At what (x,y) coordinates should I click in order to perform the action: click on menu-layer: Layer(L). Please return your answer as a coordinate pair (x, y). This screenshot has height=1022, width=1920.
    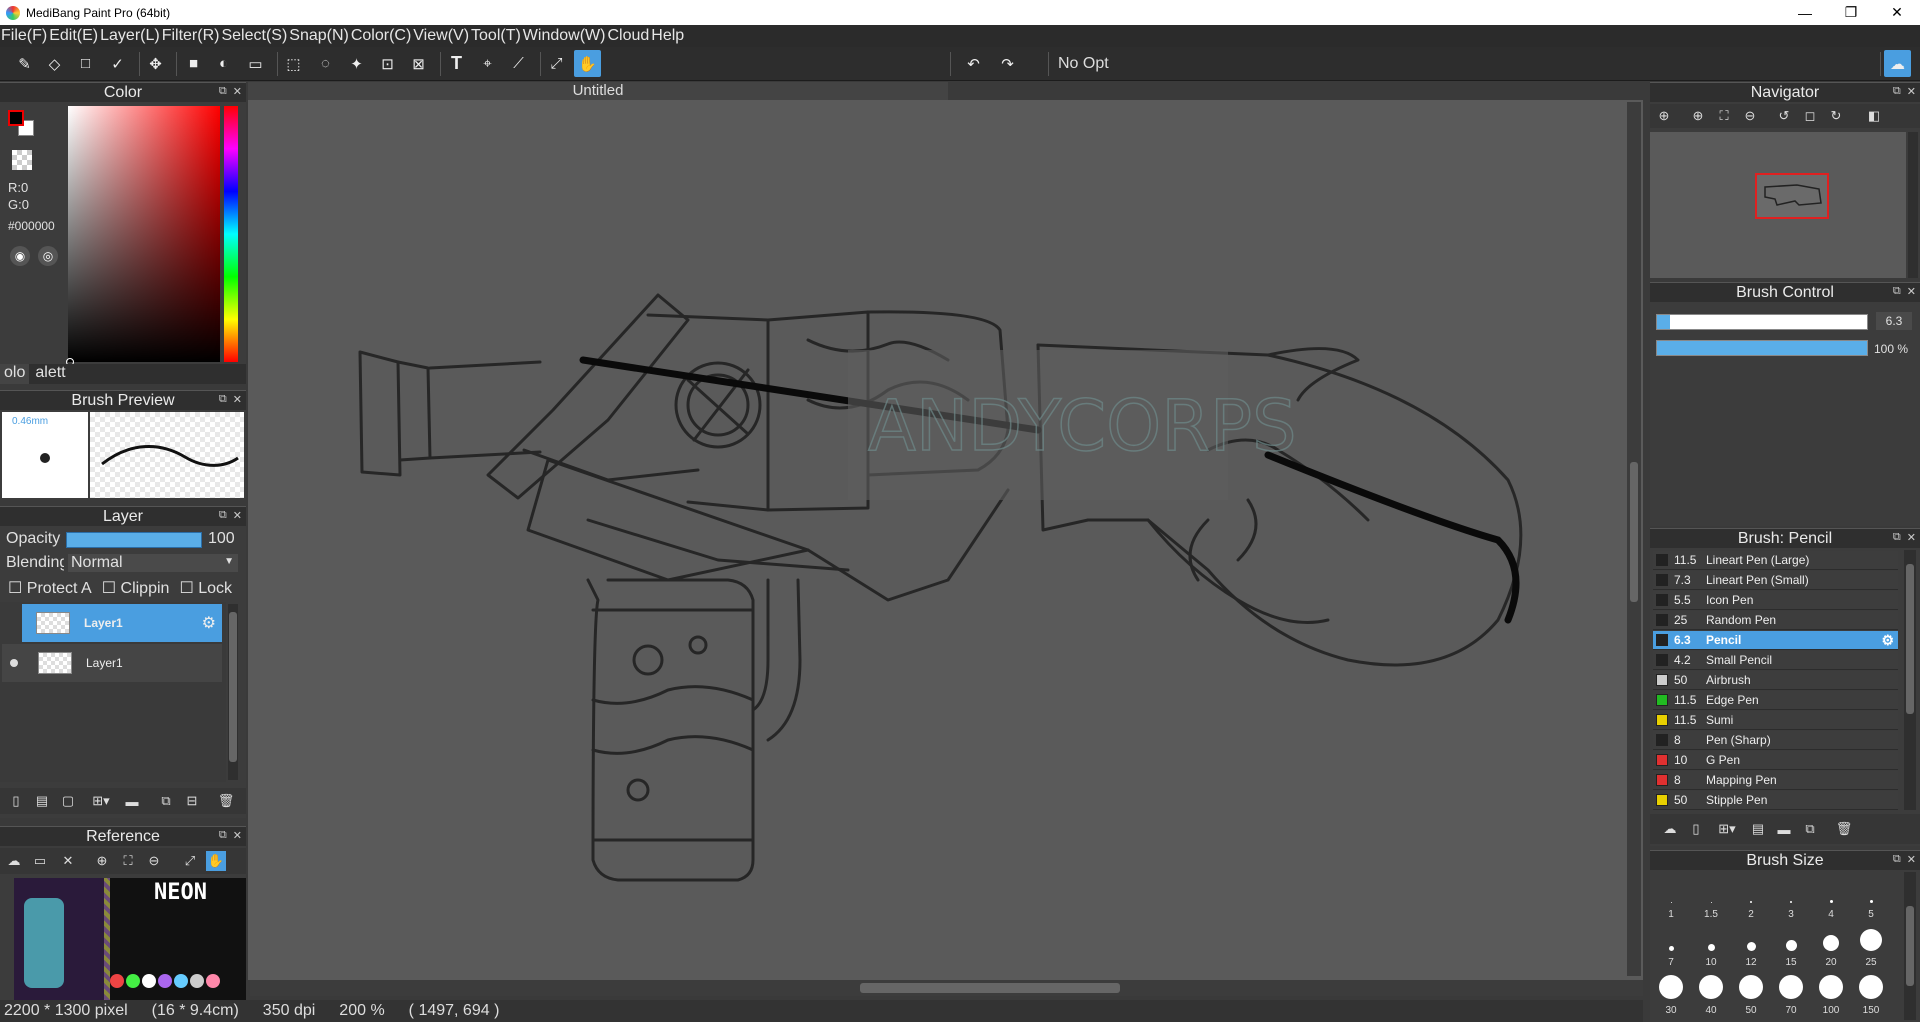
    Looking at the image, I should click on (130, 36).